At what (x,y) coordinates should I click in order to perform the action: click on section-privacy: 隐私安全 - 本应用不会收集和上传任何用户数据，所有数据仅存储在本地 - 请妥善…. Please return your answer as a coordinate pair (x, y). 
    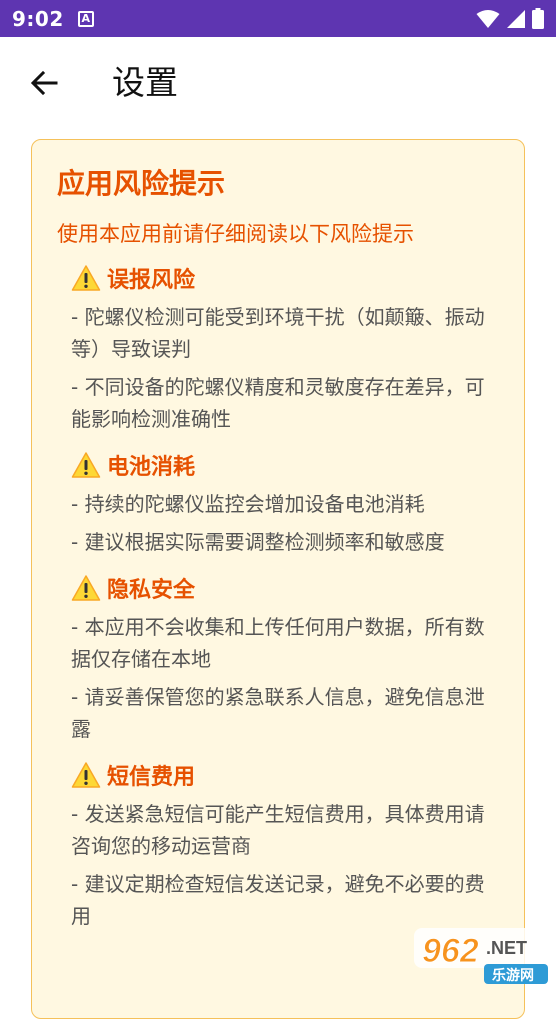
    Looking at the image, I should click on (290, 658).